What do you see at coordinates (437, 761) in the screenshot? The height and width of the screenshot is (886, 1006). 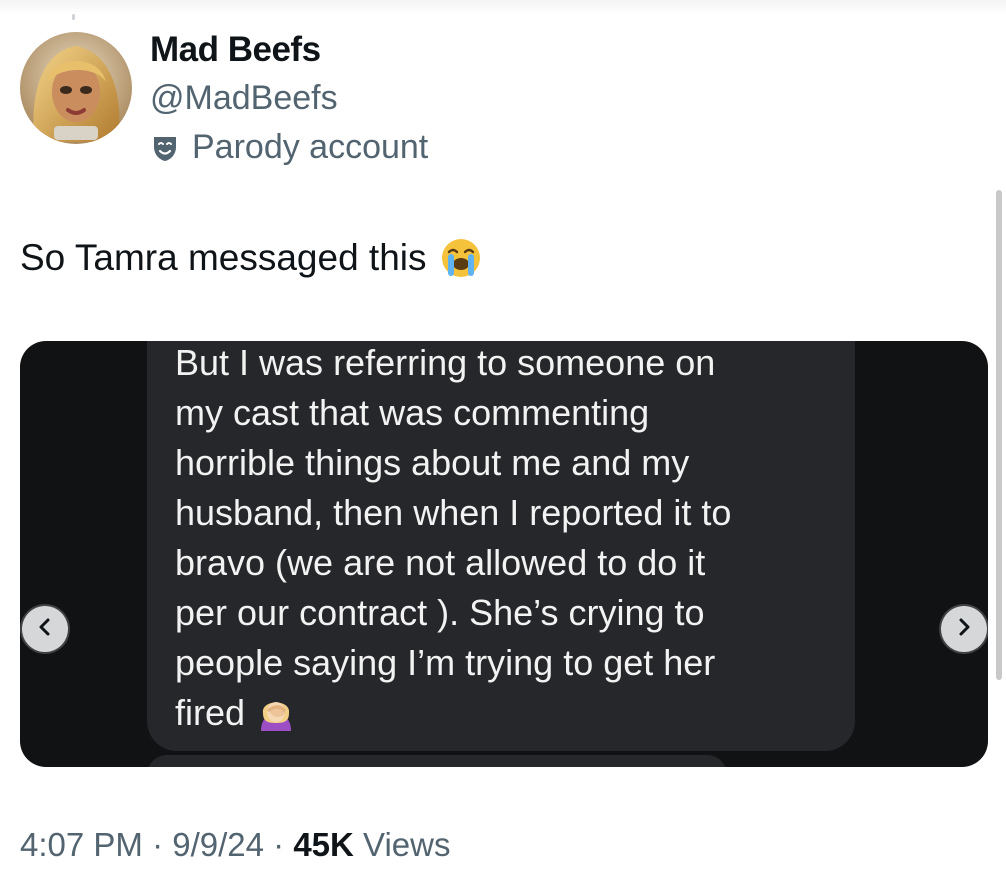 I see `next-message-bubble` at bounding box center [437, 761].